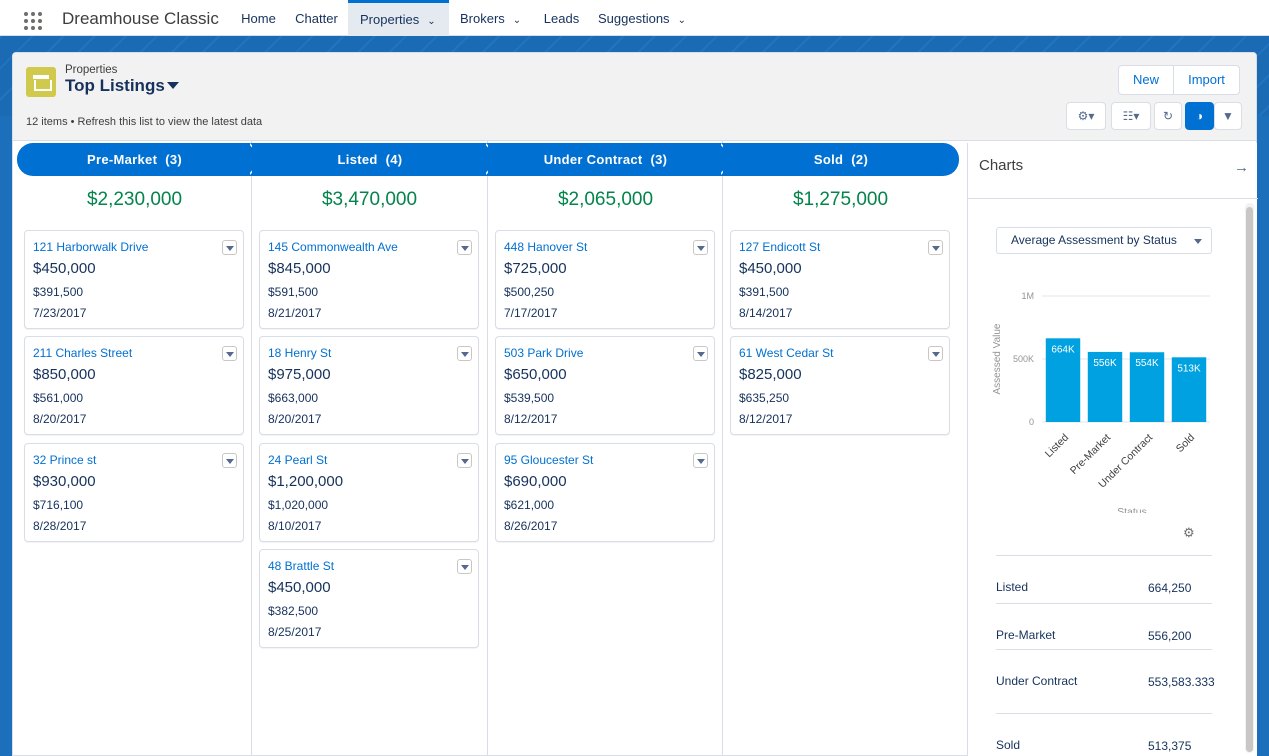 The image size is (1269, 756). What do you see at coordinates (1027, 296) in the screenshot?
I see `y-tick-label: 1M` at bounding box center [1027, 296].